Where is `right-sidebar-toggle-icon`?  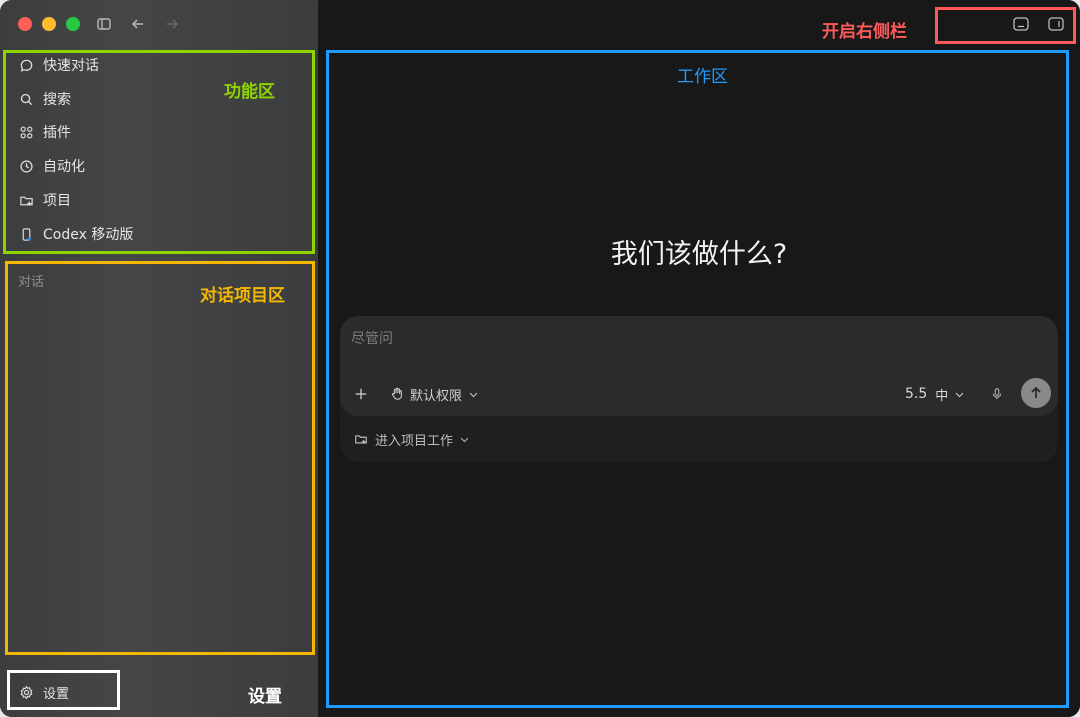 right-sidebar-toggle-icon is located at coordinates (1056, 24).